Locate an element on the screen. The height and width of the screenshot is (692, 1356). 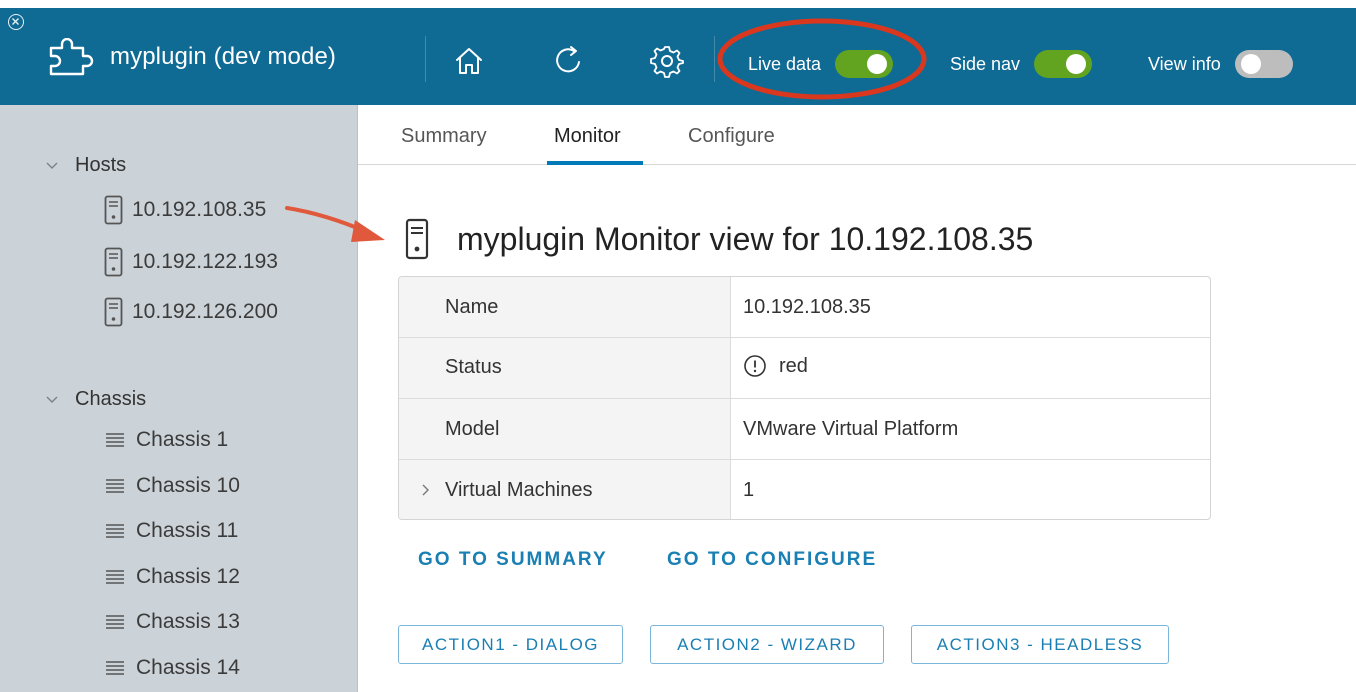
sidebar-item-chassis: Chassis 1 is located at coordinates (166, 440).